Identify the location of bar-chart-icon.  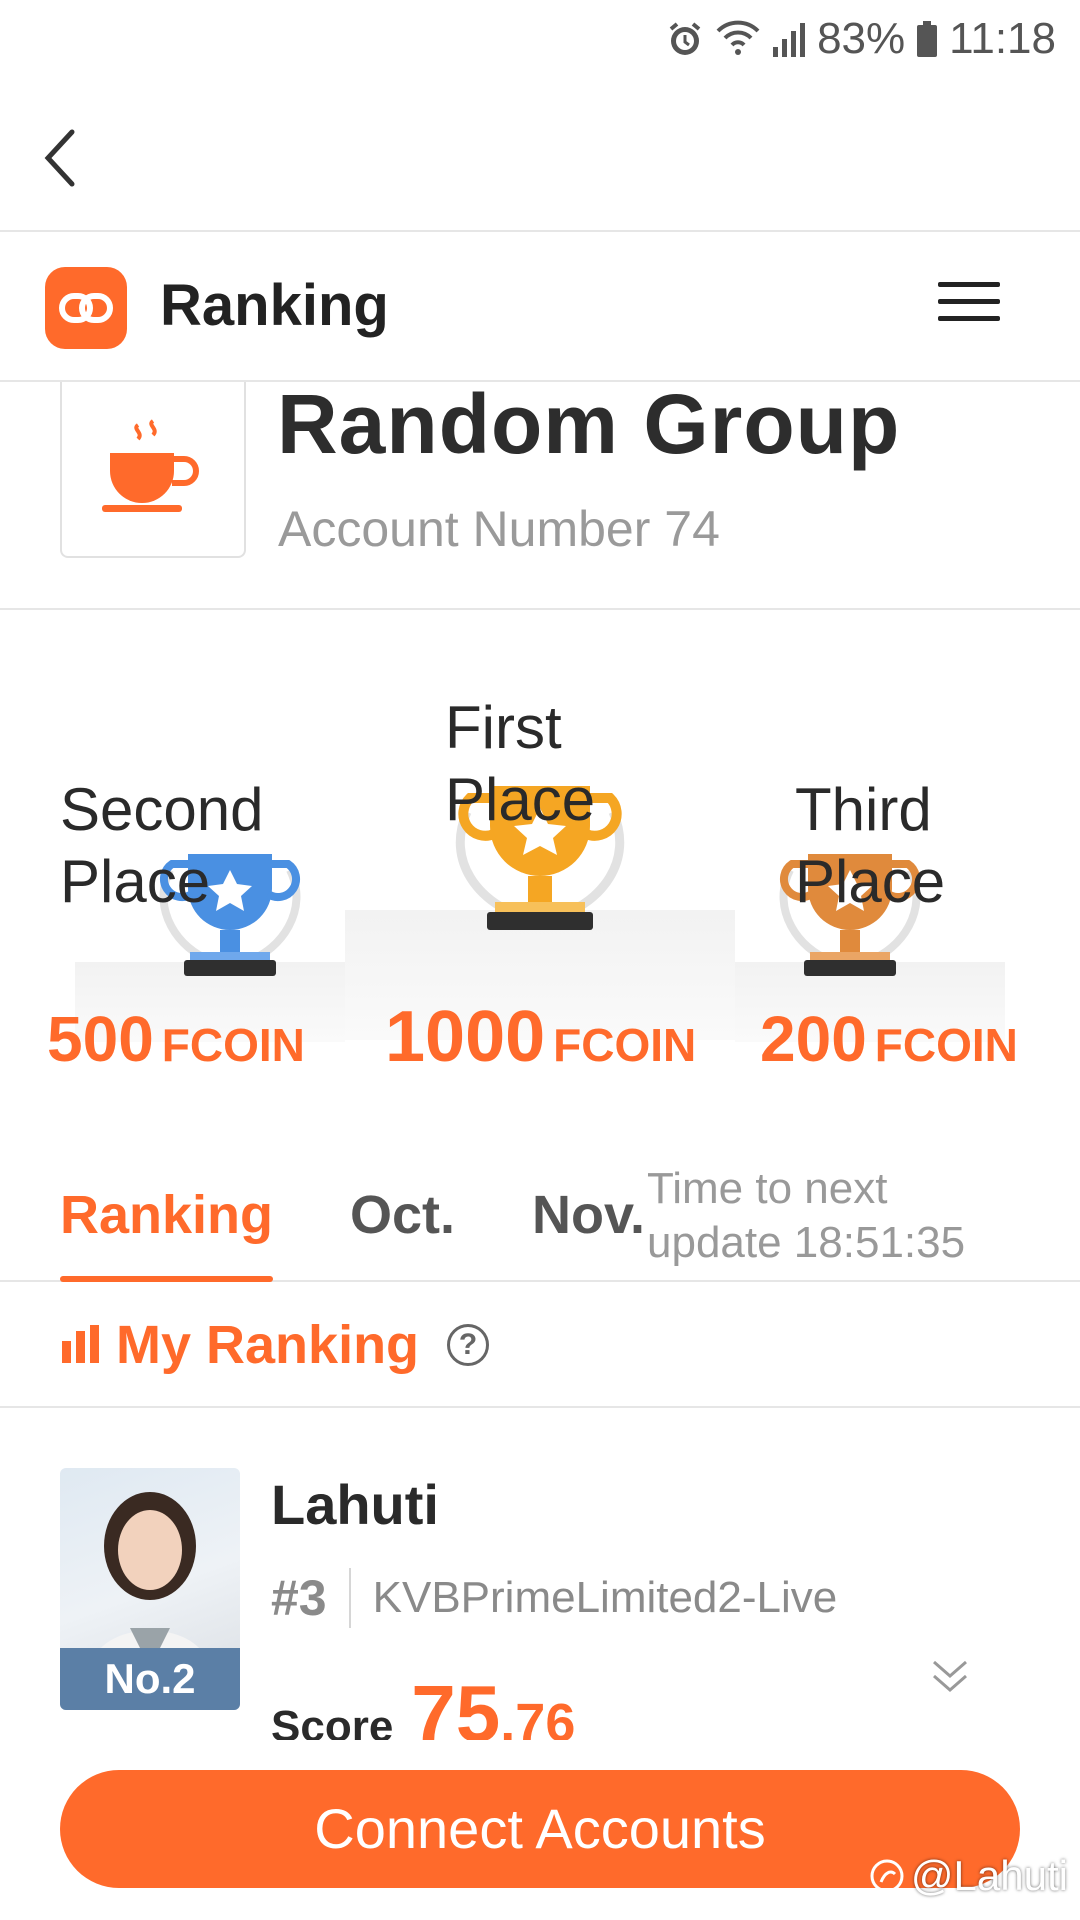
(80, 1344).